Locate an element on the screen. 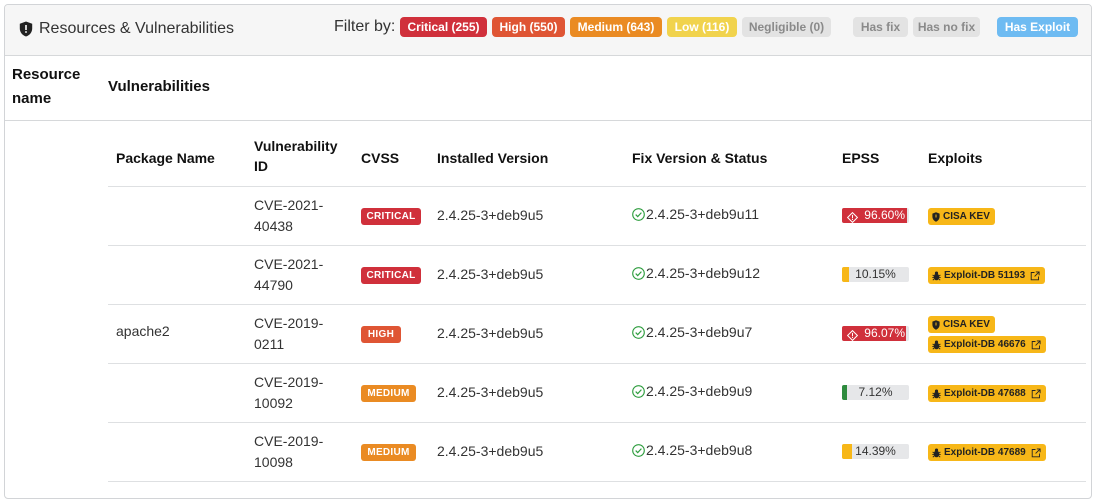 The image size is (1099, 499). package-name-cell: apache2 is located at coordinates (143, 331).